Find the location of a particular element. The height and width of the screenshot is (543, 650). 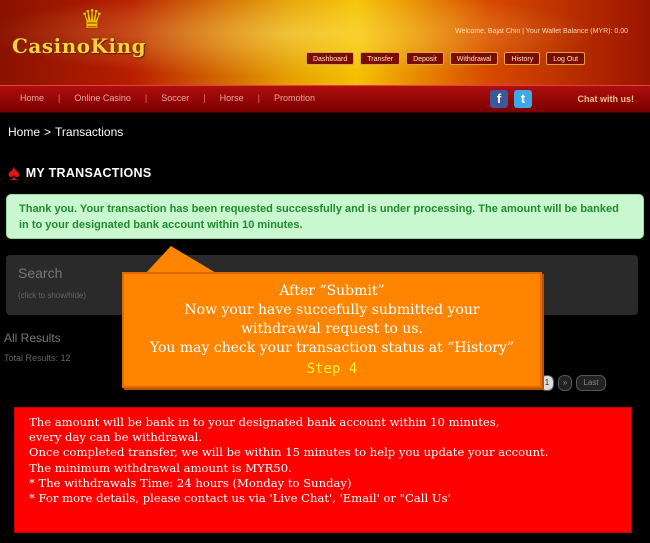

nav-item-promotion: Promotion is located at coordinates (294, 98).